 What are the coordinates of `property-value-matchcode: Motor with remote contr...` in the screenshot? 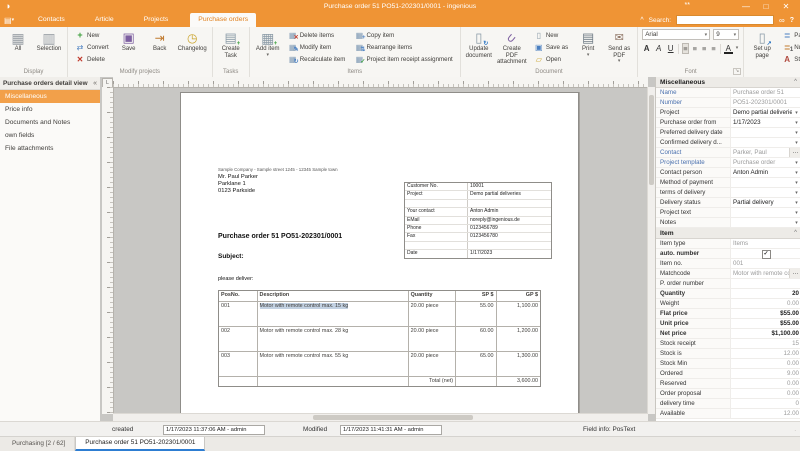 It's located at (760, 273).